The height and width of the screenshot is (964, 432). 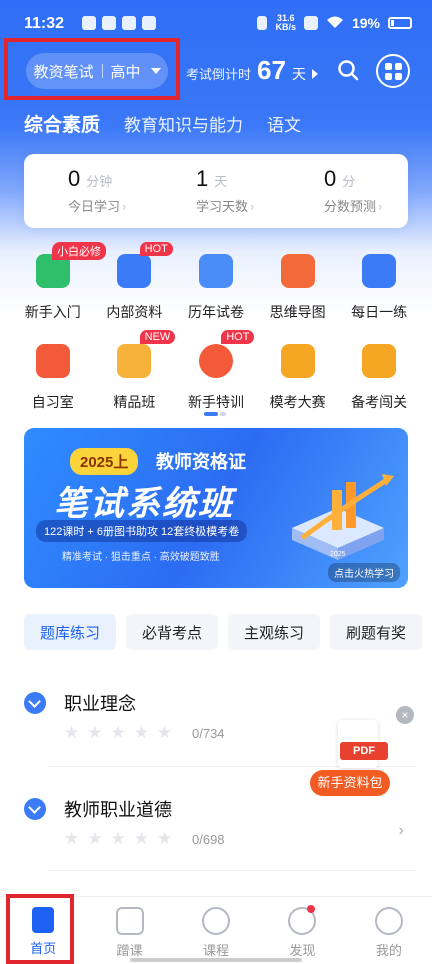 What do you see at coordinates (183, 123) in the screenshot?
I see `tab-education-knowledge: 教育知识与能力` at bounding box center [183, 123].